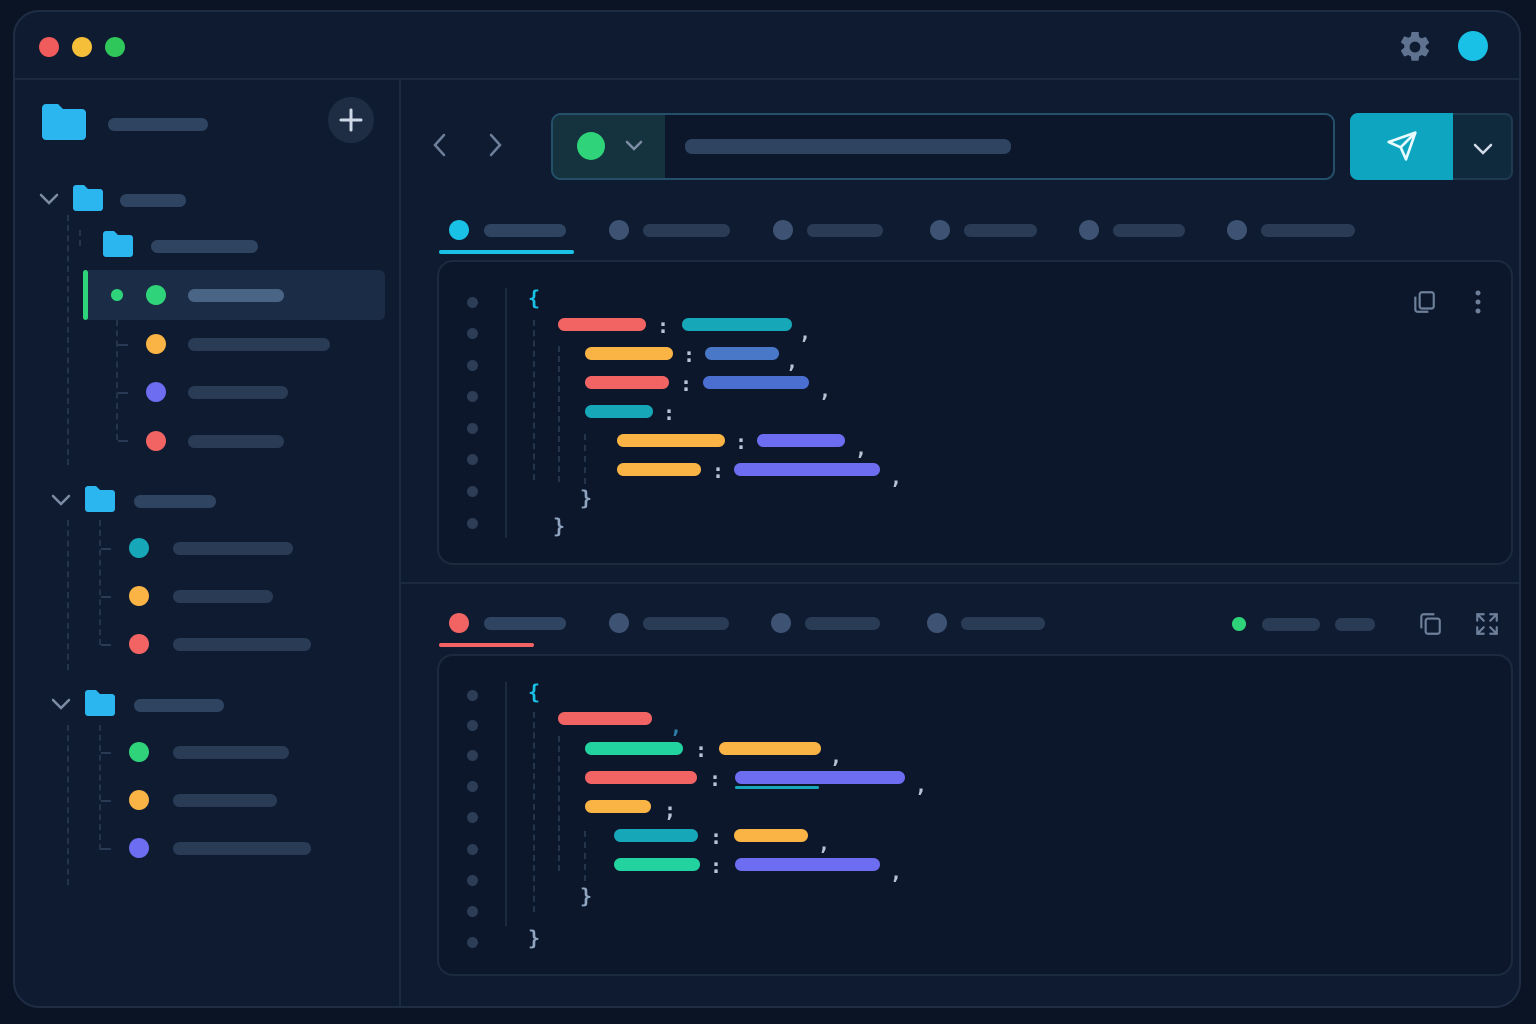  Describe the element at coordinates (609, 146) in the screenshot. I see `method-selector` at that location.